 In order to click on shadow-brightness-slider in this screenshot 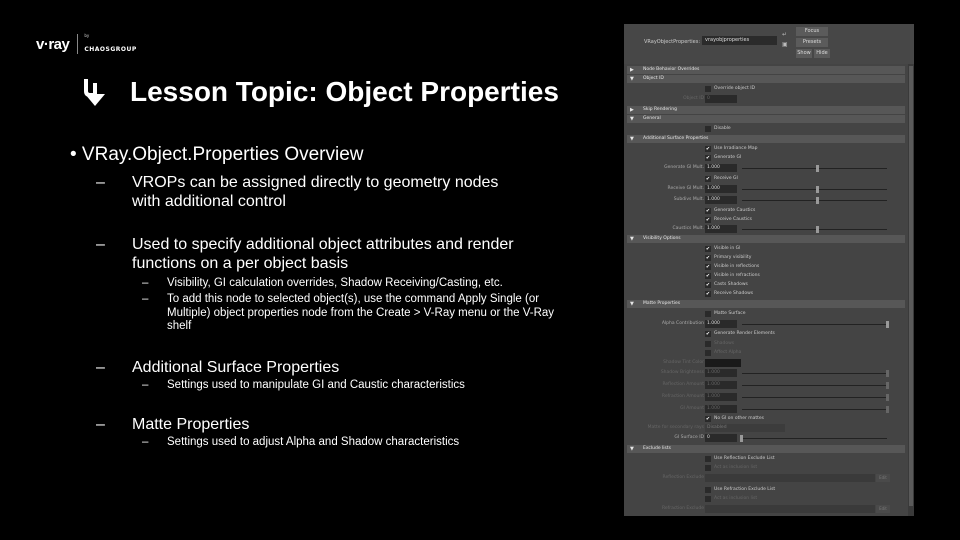, I will do `click(887, 373)`.